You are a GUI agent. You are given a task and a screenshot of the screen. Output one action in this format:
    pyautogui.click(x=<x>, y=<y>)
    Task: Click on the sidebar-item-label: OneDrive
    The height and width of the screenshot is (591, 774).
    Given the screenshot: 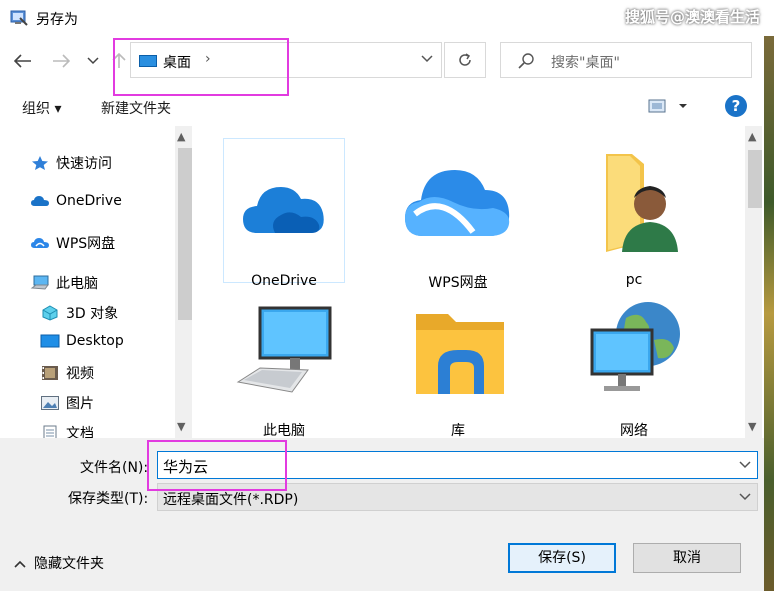 What is the action you would take?
    pyautogui.click(x=89, y=201)
    